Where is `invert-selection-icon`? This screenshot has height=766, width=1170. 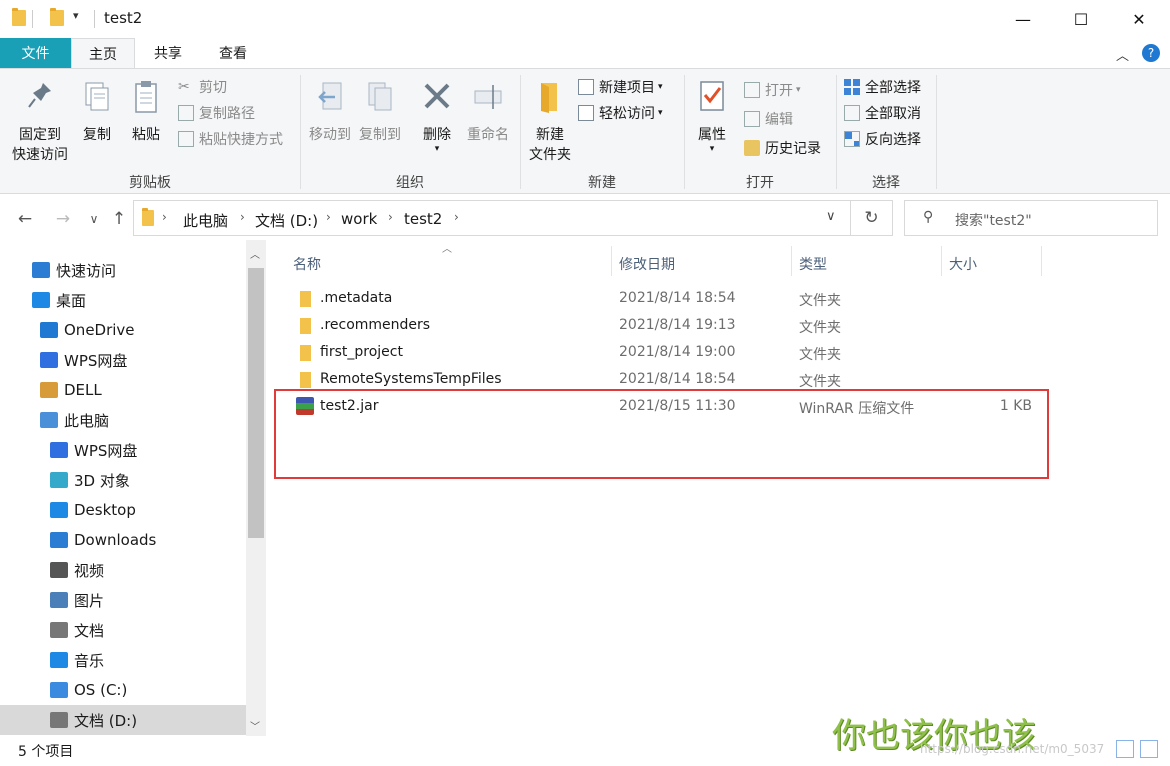 invert-selection-icon is located at coordinates (852, 139).